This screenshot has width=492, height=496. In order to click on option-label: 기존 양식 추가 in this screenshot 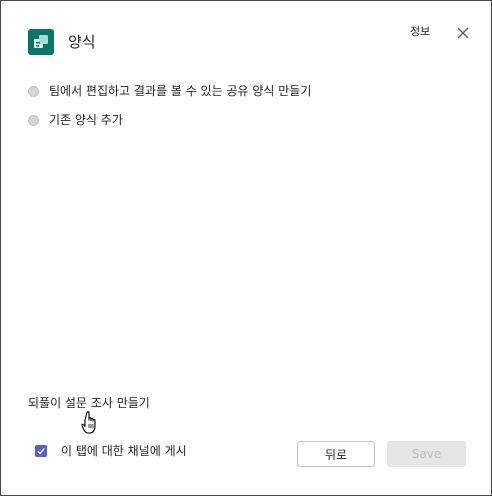, I will do `click(86, 120)`.